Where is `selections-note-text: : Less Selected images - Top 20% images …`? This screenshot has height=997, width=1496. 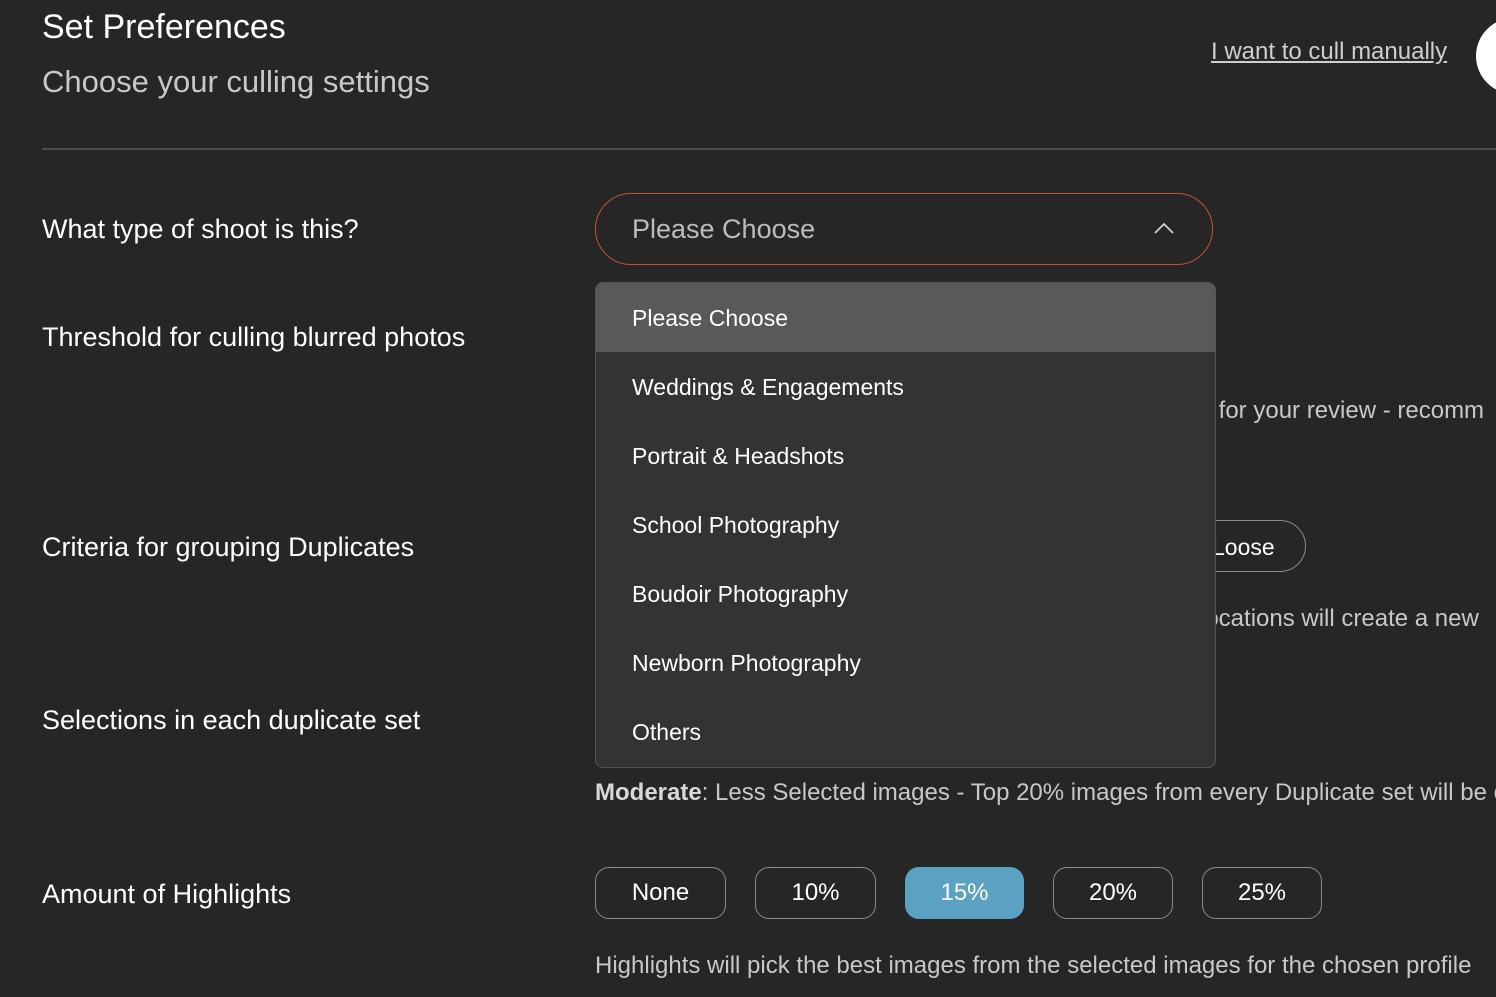 selections-note-text: : Less Selected images - Top 20% images … is located at coordinates (1098, 792).